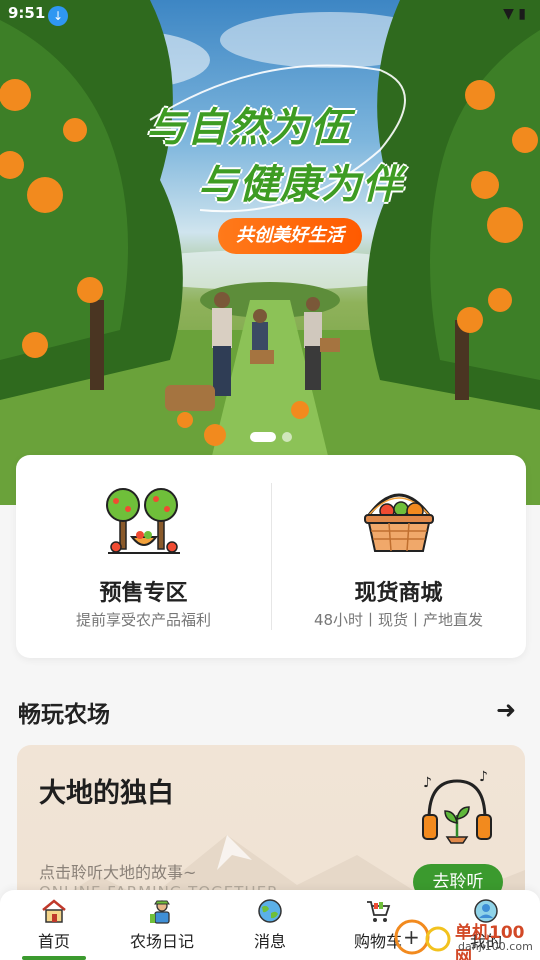 The image size is (540, 960). What do you see at coordinates (398, 556) in the screenshot?
I see `spot-mall-entry: 现货商城 48小时丨现货丨产地直发` at bounding box center [398, 556].